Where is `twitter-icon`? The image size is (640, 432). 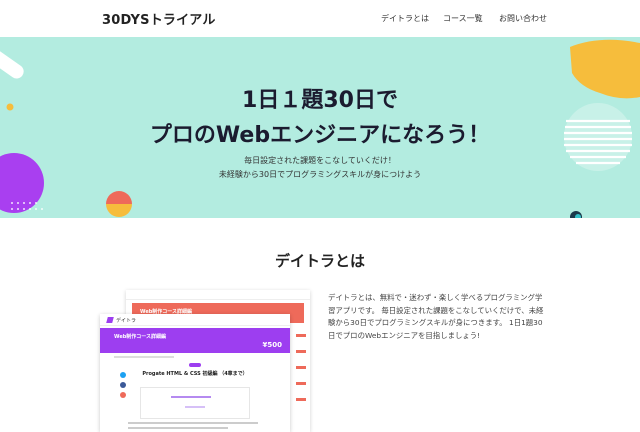 twitter-icon is located at coordinates (123, 375).